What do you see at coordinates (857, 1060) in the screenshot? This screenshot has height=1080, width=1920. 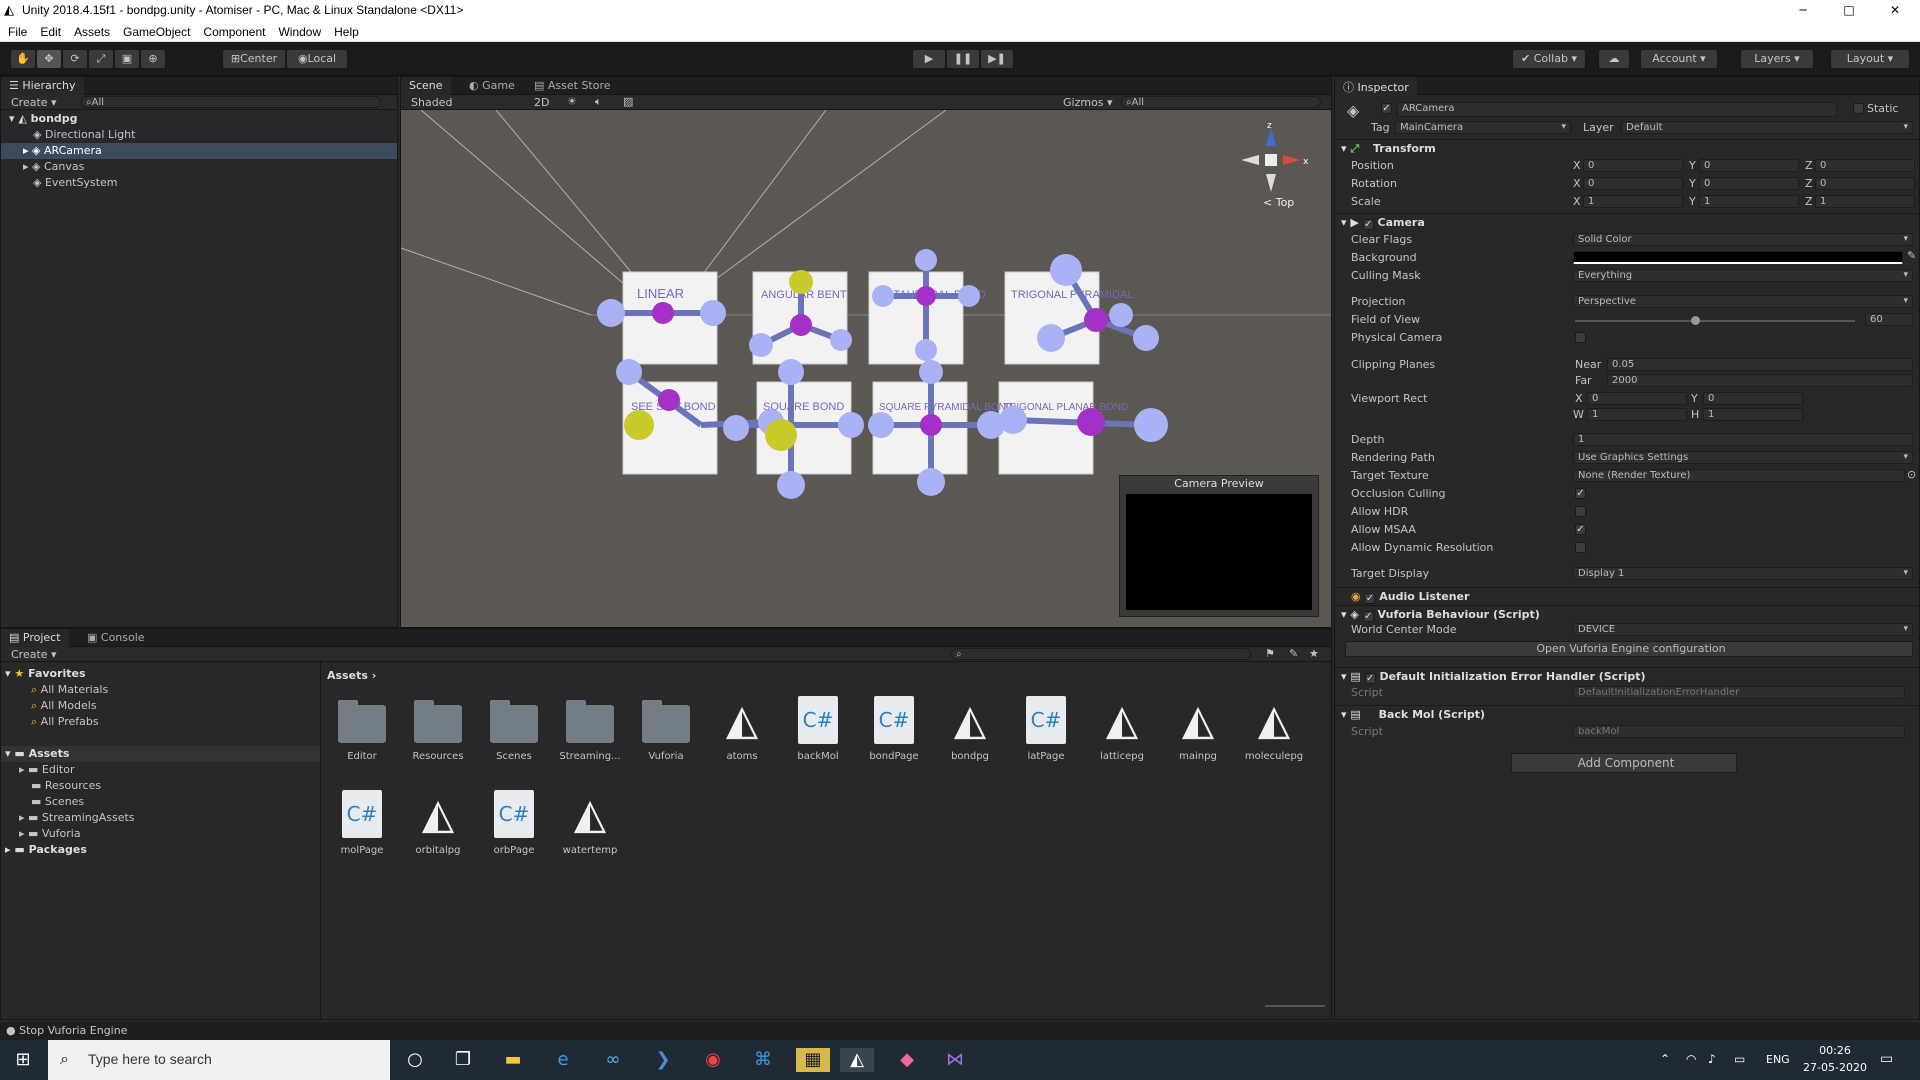 I see `unity-taskbar-icon: ◭` at bounding box center [857, 1060].